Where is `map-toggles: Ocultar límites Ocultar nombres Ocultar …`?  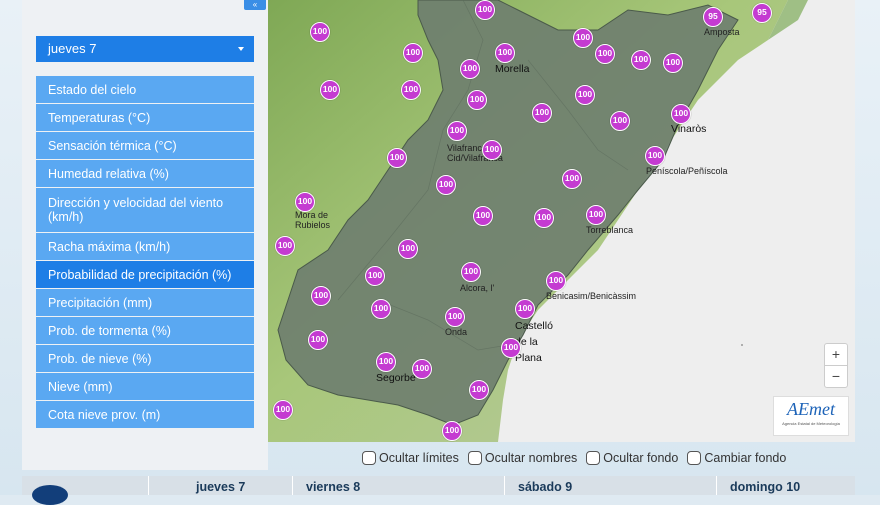
map-toggles: Ocultar límites Ocultar nombres Ocultar … is located at coordinates (574, 458).